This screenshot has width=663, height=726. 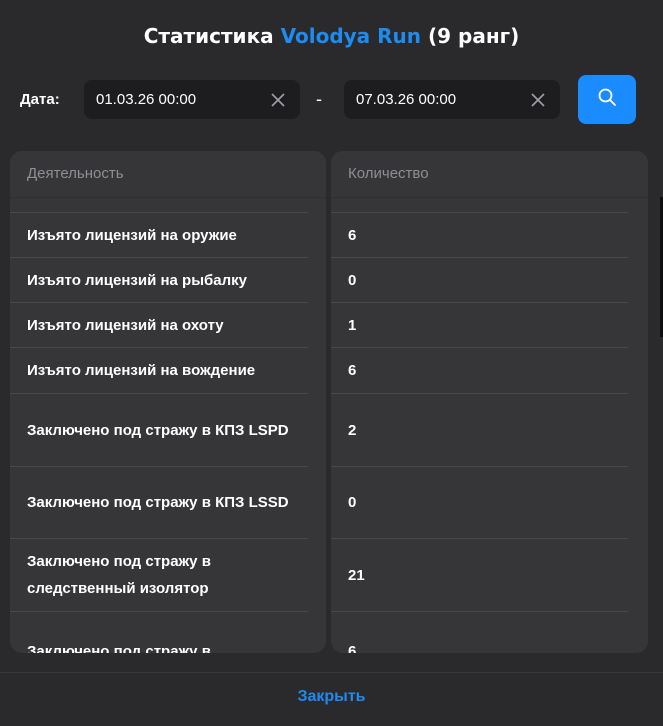 I want to click on table-row: Изъято лицензий на вождение, so click(x=159, y=371).